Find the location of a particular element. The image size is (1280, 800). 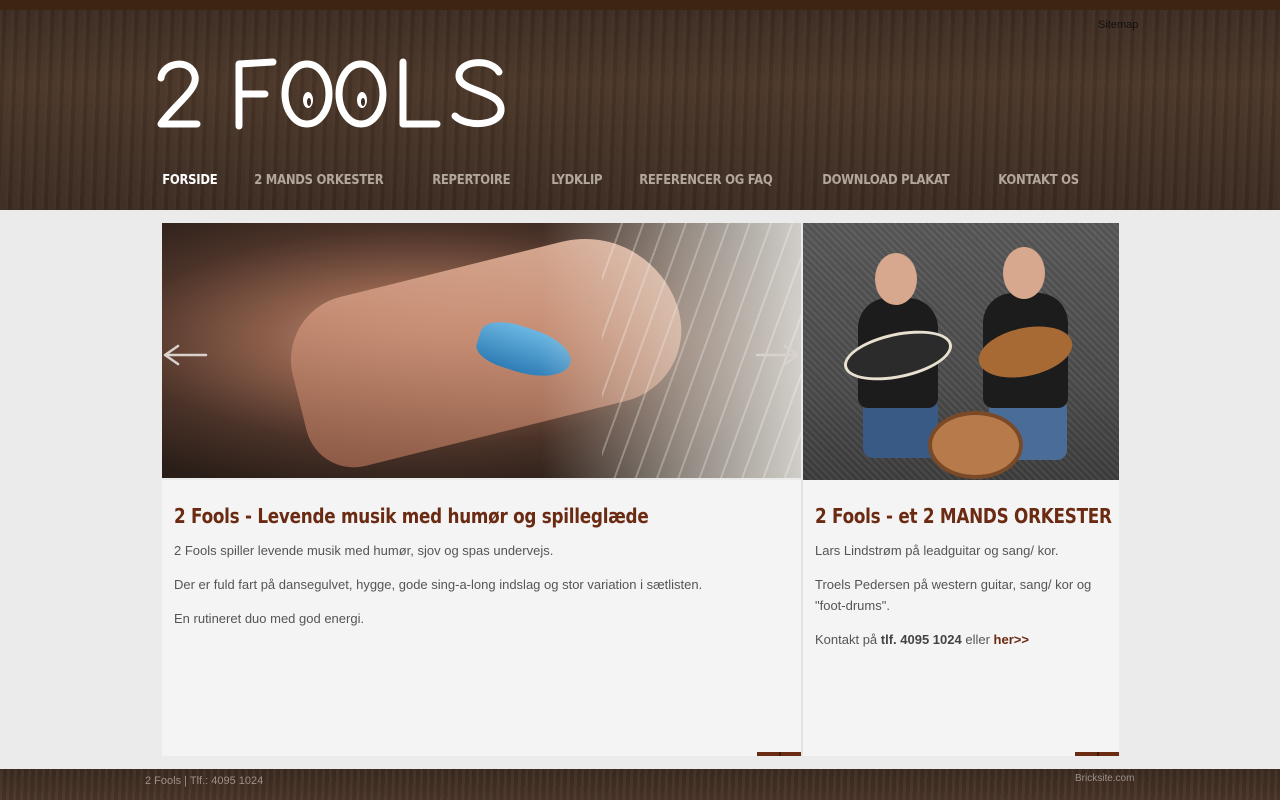

musician-1-head is located at coordinates (896, 279).